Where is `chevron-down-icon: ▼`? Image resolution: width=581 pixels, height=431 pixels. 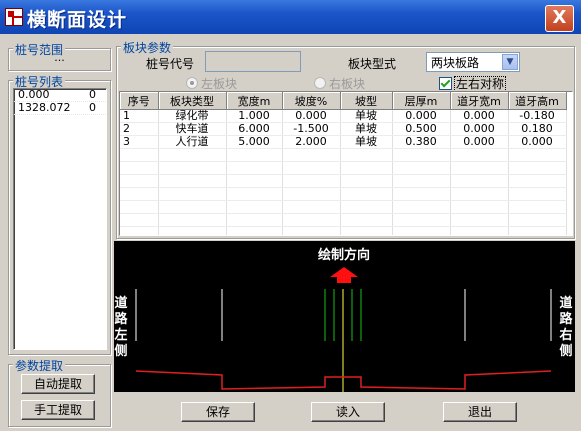
chevron-down-icon: ▼ is located at coordinates (510, 62).